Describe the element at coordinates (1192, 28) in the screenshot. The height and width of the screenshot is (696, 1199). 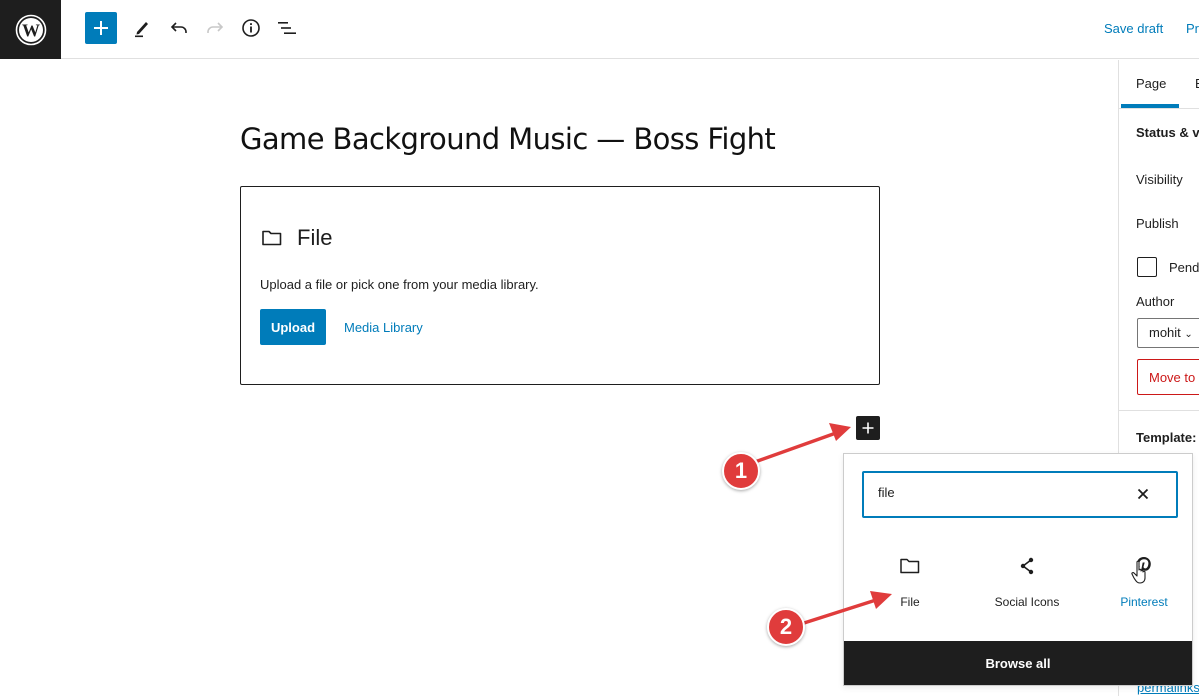
I see `preview-button: Preview` at that location.